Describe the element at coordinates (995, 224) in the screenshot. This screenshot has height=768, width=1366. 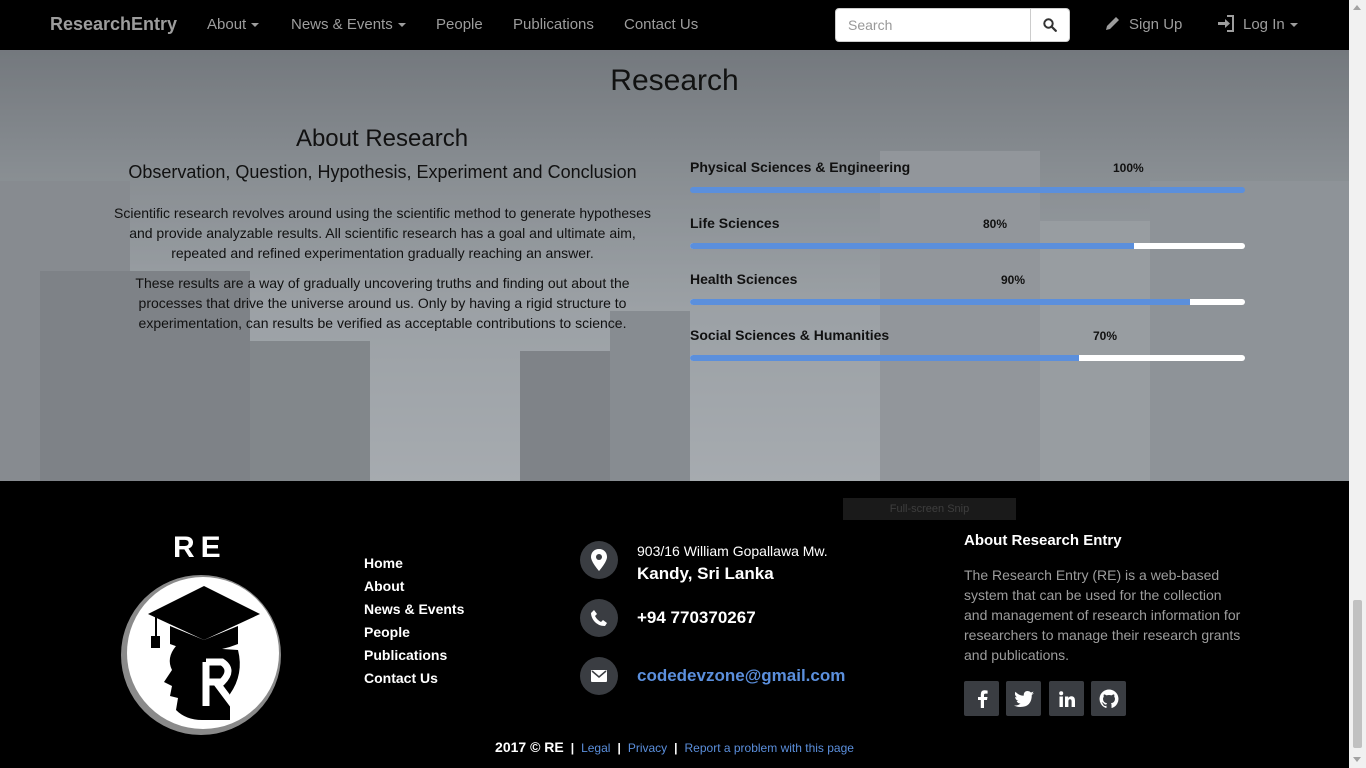
I see `progress-percent: 80%` at that location.